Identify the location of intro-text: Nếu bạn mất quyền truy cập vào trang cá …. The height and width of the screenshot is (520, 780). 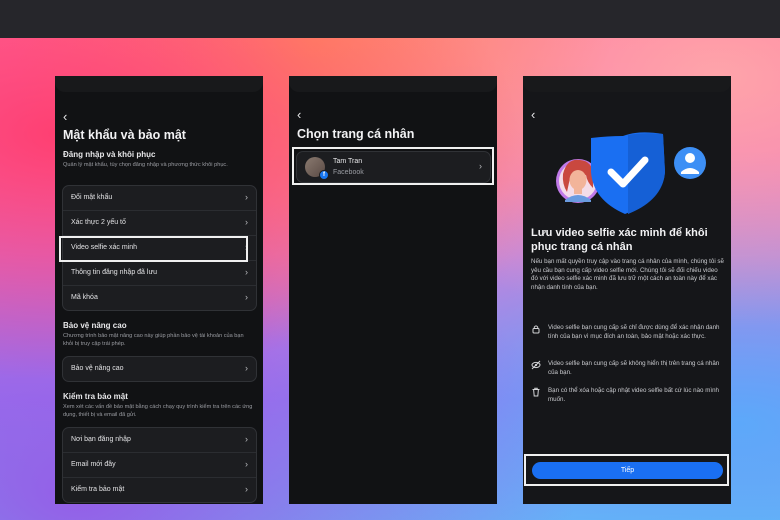
(627, 274).